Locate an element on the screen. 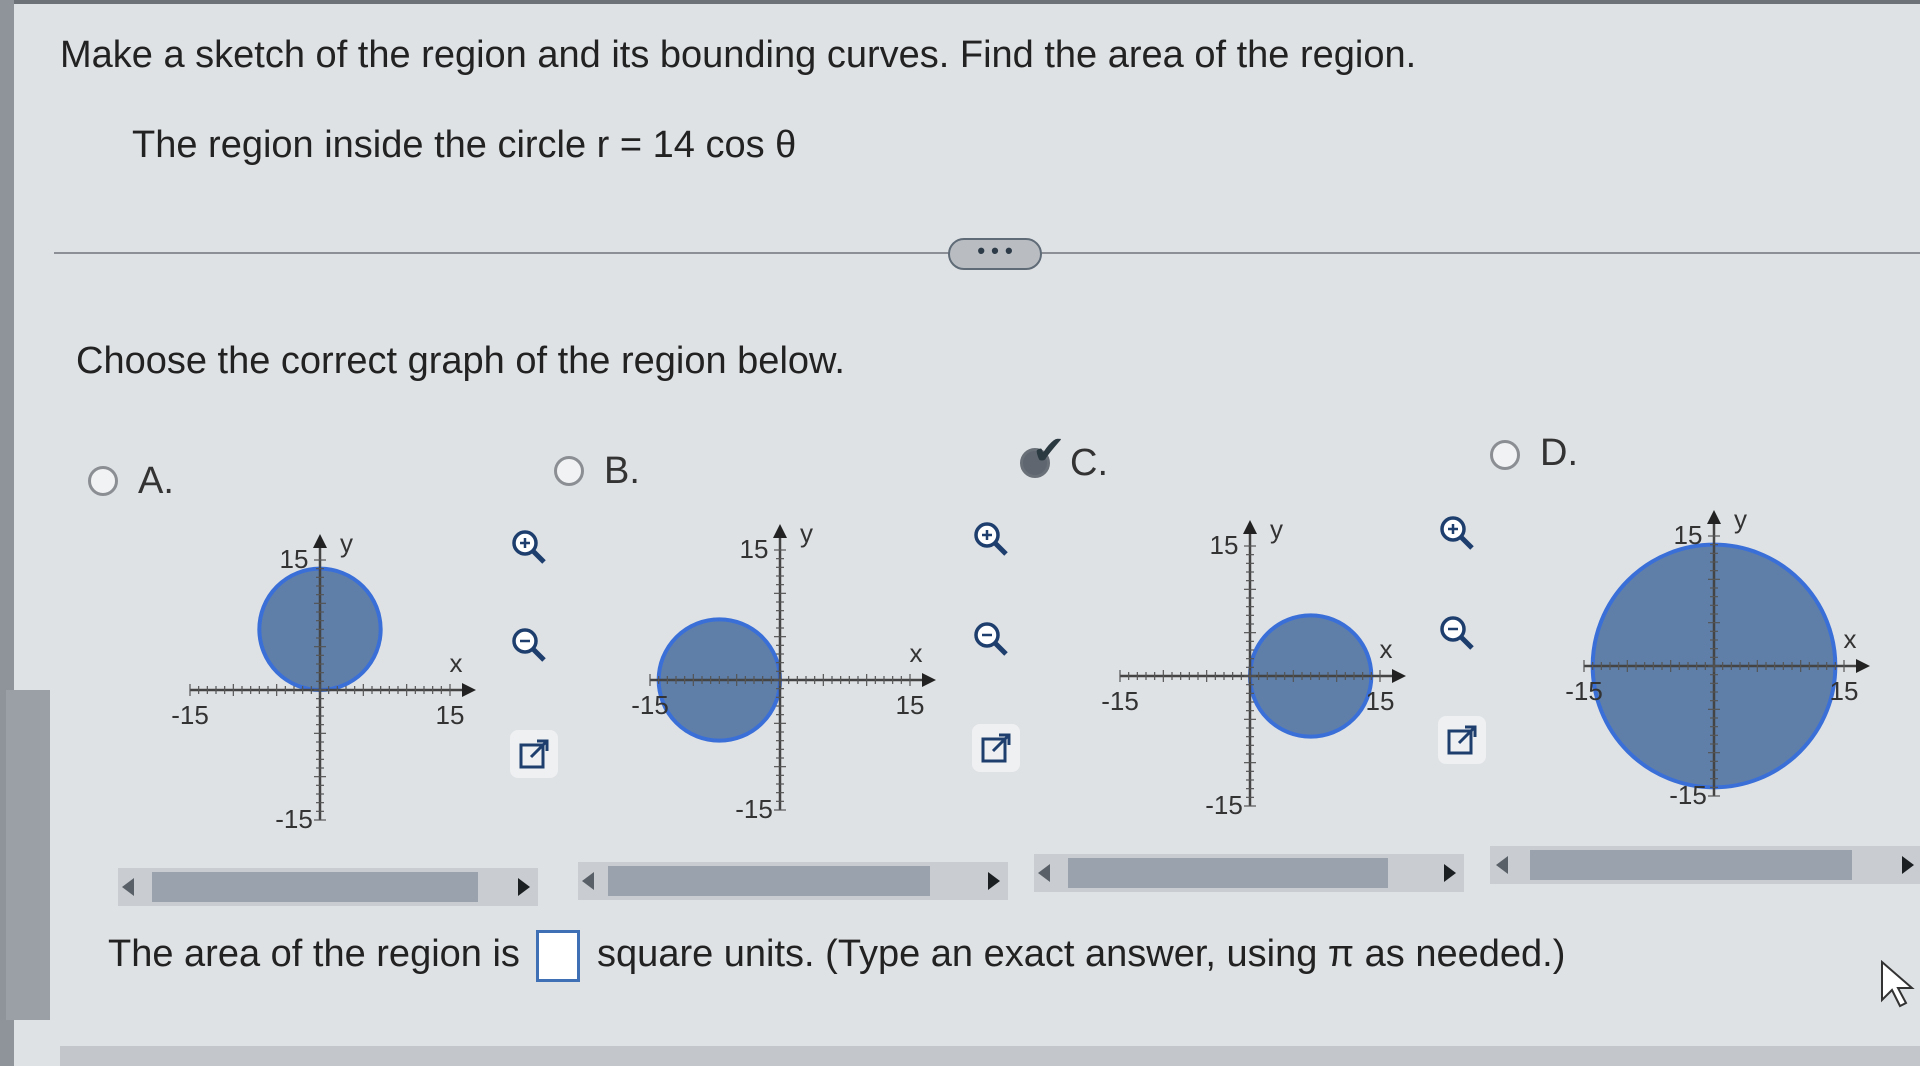 The height and width of the screenshot is (1066, 1920). option-b-hscroll is located at coordinates (793, 881).